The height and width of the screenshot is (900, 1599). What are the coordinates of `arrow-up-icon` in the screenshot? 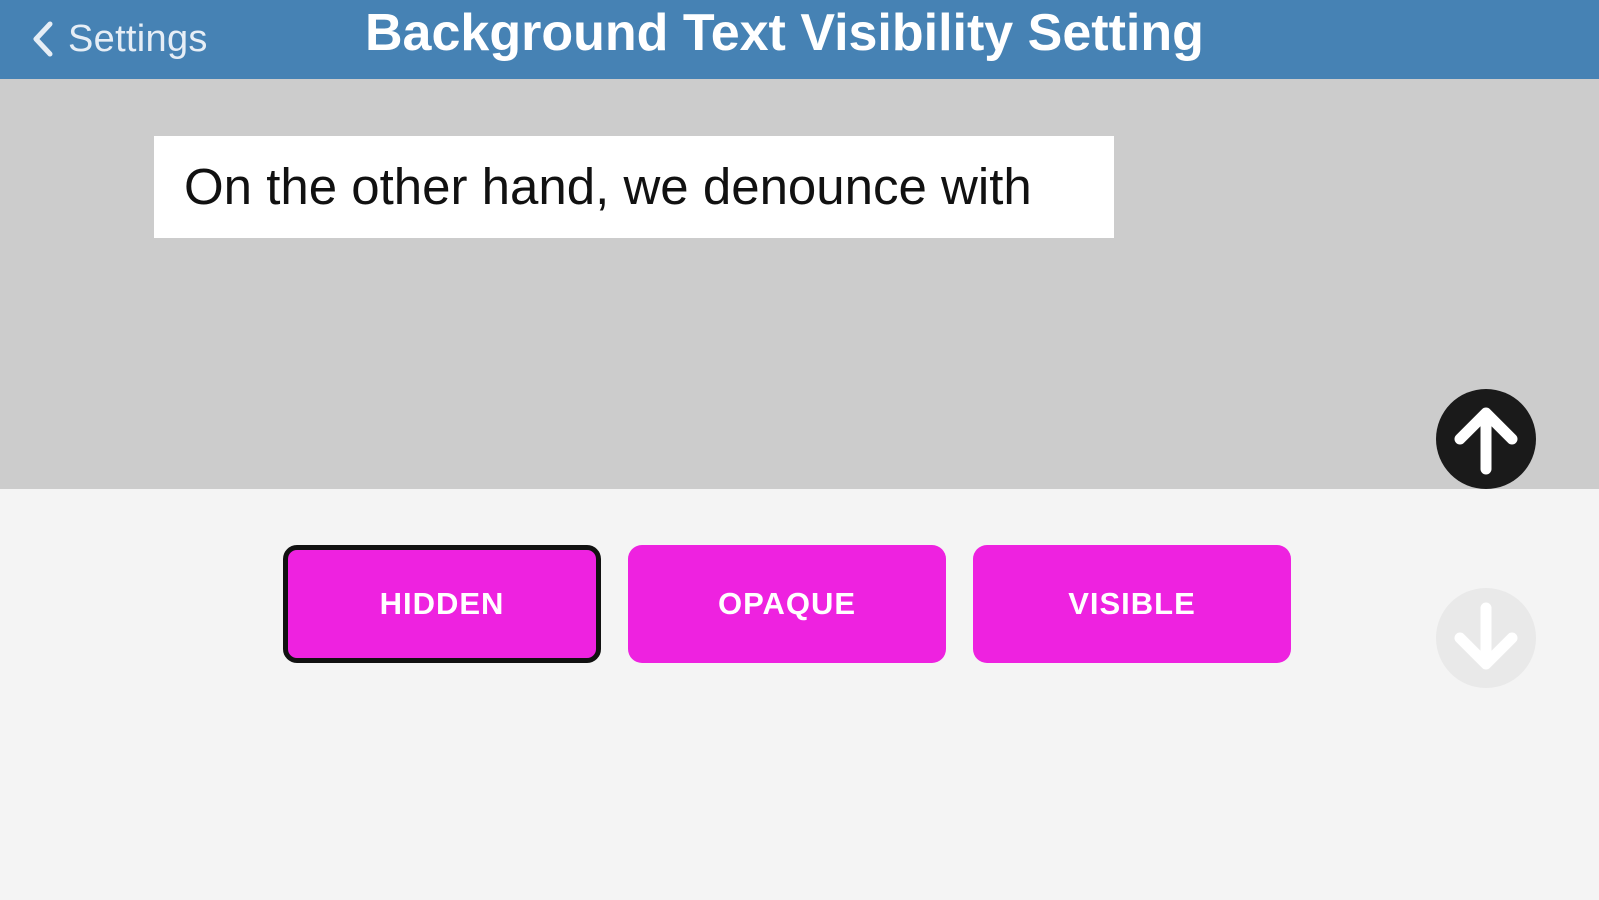 It's located at (1486, 441).